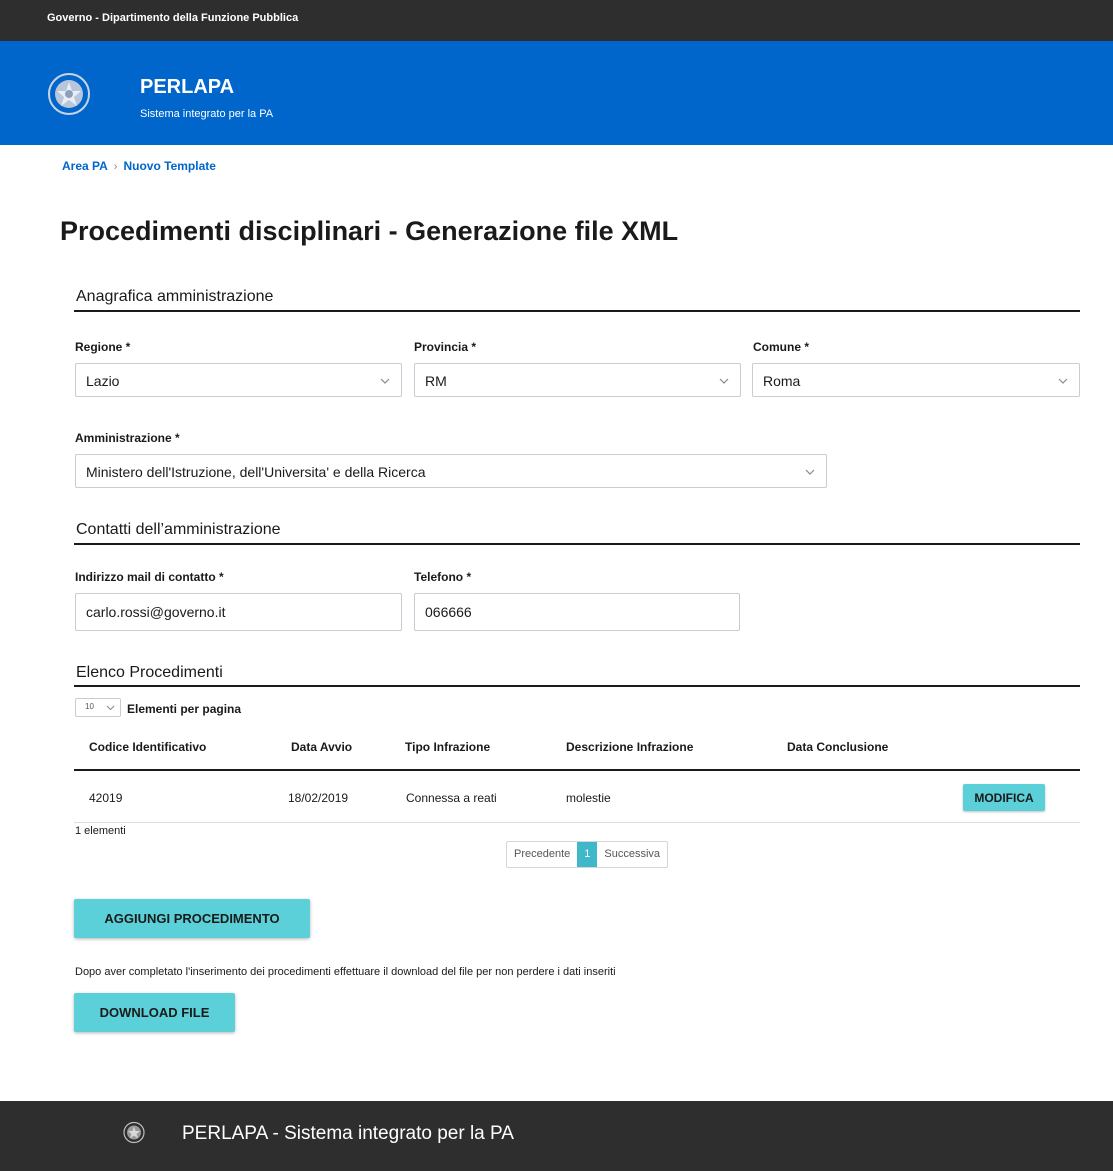 This screenshot has width=1113, height=1171. What do you see at coordinates (149, 577) in the screenshot?
I see `email-label: Indirizzo mail di contatto *` at bounding box center [149, 577].